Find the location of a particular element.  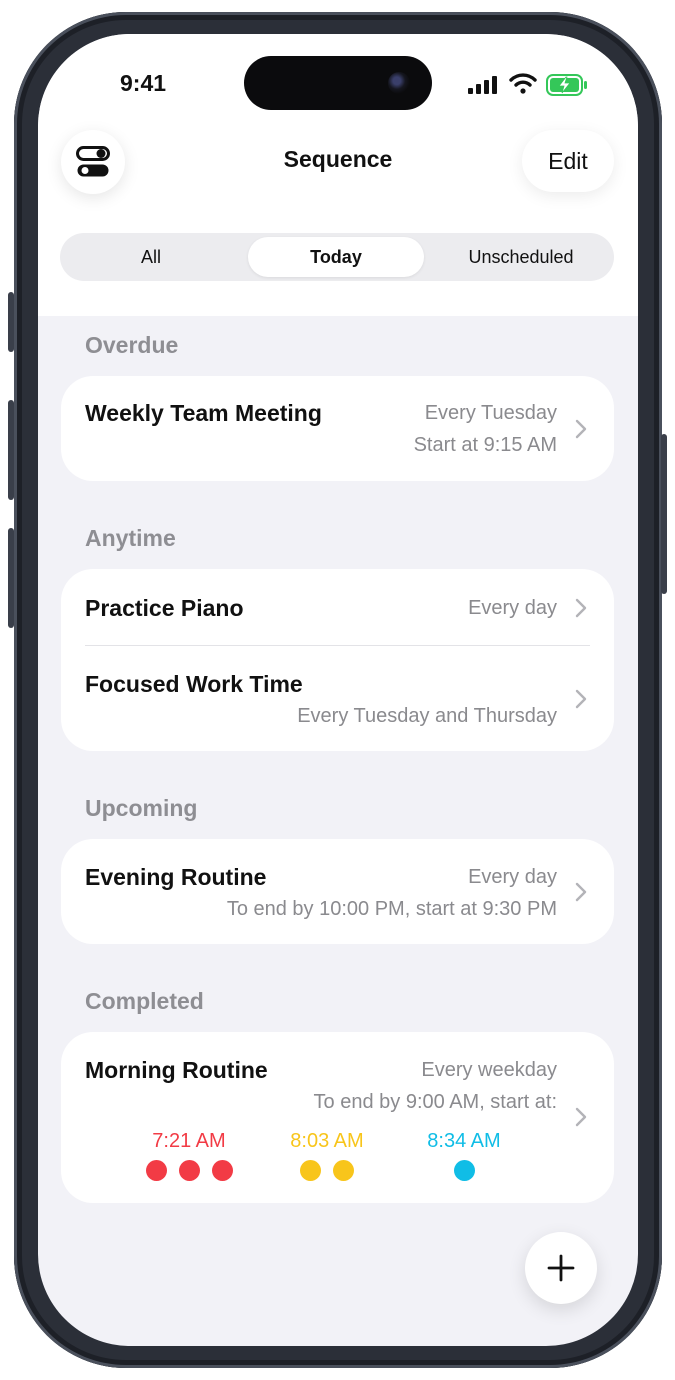

section-title-anytime: Anytime is located at coordinates (130, 538).